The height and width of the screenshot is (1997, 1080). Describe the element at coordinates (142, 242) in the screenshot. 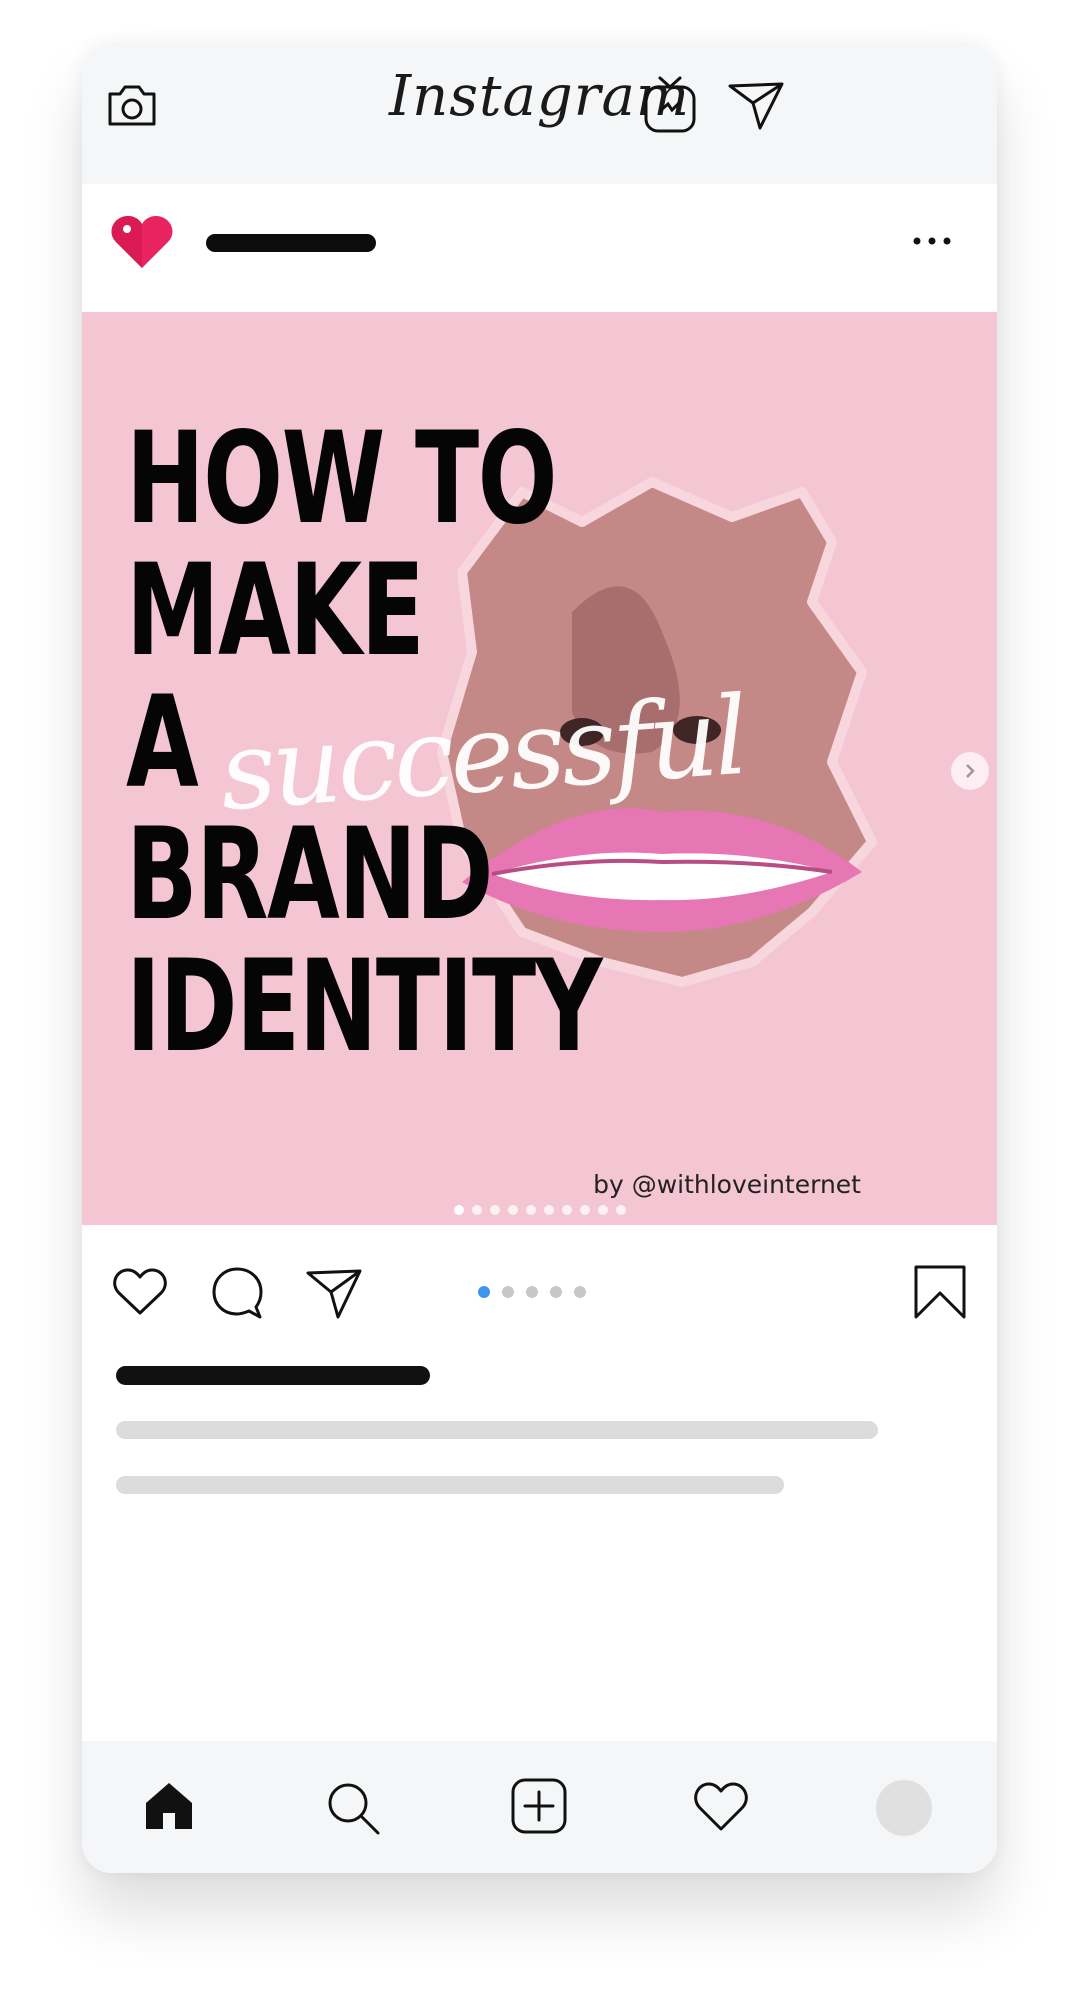

I see `heart-badge-icon` at that location.